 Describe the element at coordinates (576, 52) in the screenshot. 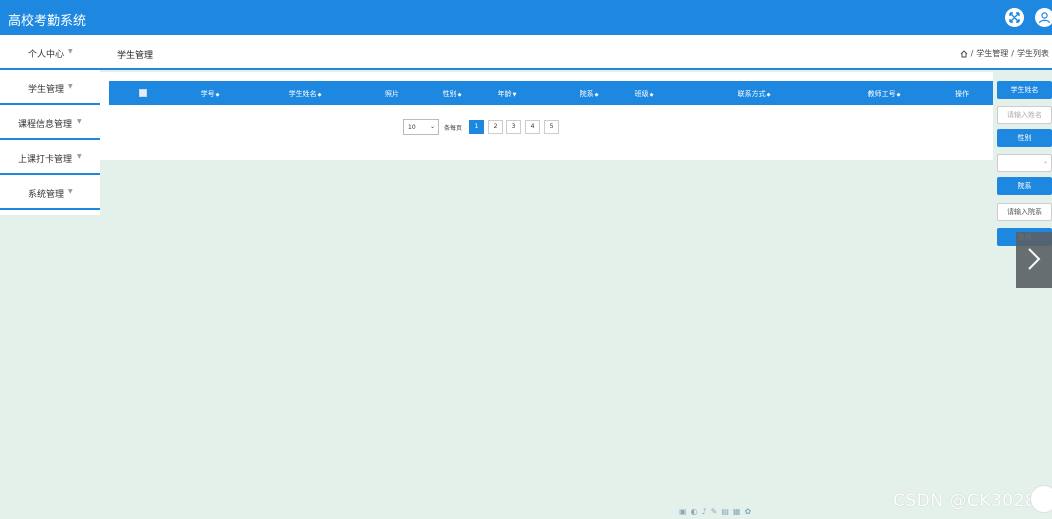

I see `content-header: 学生管理 / 学生管理 / 学生列表` at that location.